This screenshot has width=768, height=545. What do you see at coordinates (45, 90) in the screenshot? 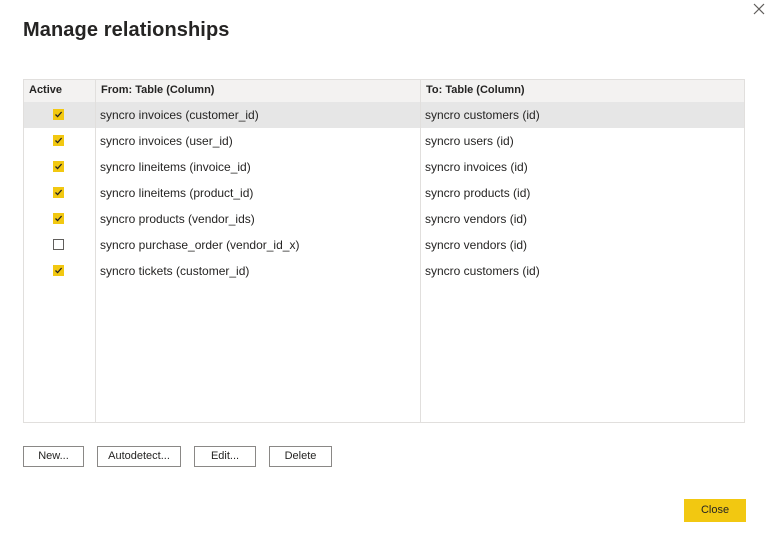
I see `header-active: Active` at bounding box center [45, 90].